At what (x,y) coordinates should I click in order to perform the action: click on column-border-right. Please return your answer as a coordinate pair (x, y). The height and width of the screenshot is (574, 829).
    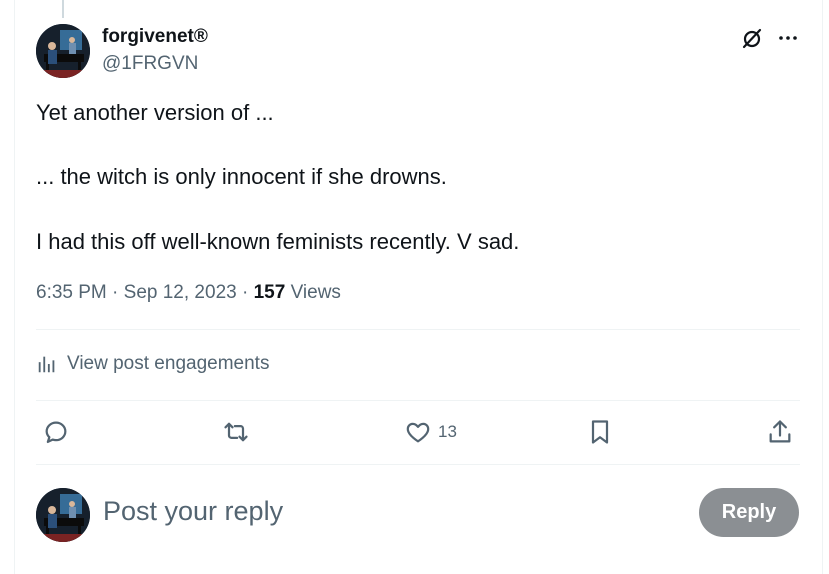
    Looking at the image, I should click on (822, 287).